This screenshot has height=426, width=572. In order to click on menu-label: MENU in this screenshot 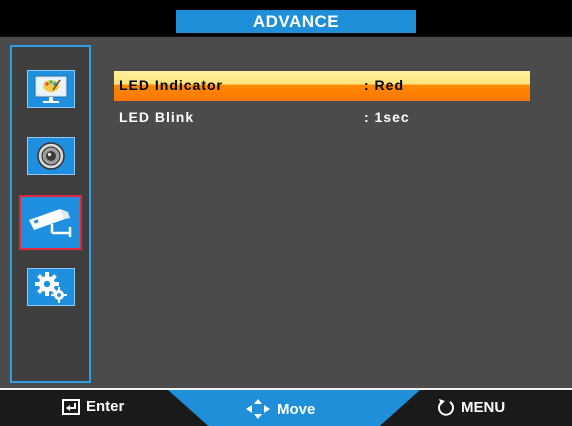, I will do `click(483, 407)`.